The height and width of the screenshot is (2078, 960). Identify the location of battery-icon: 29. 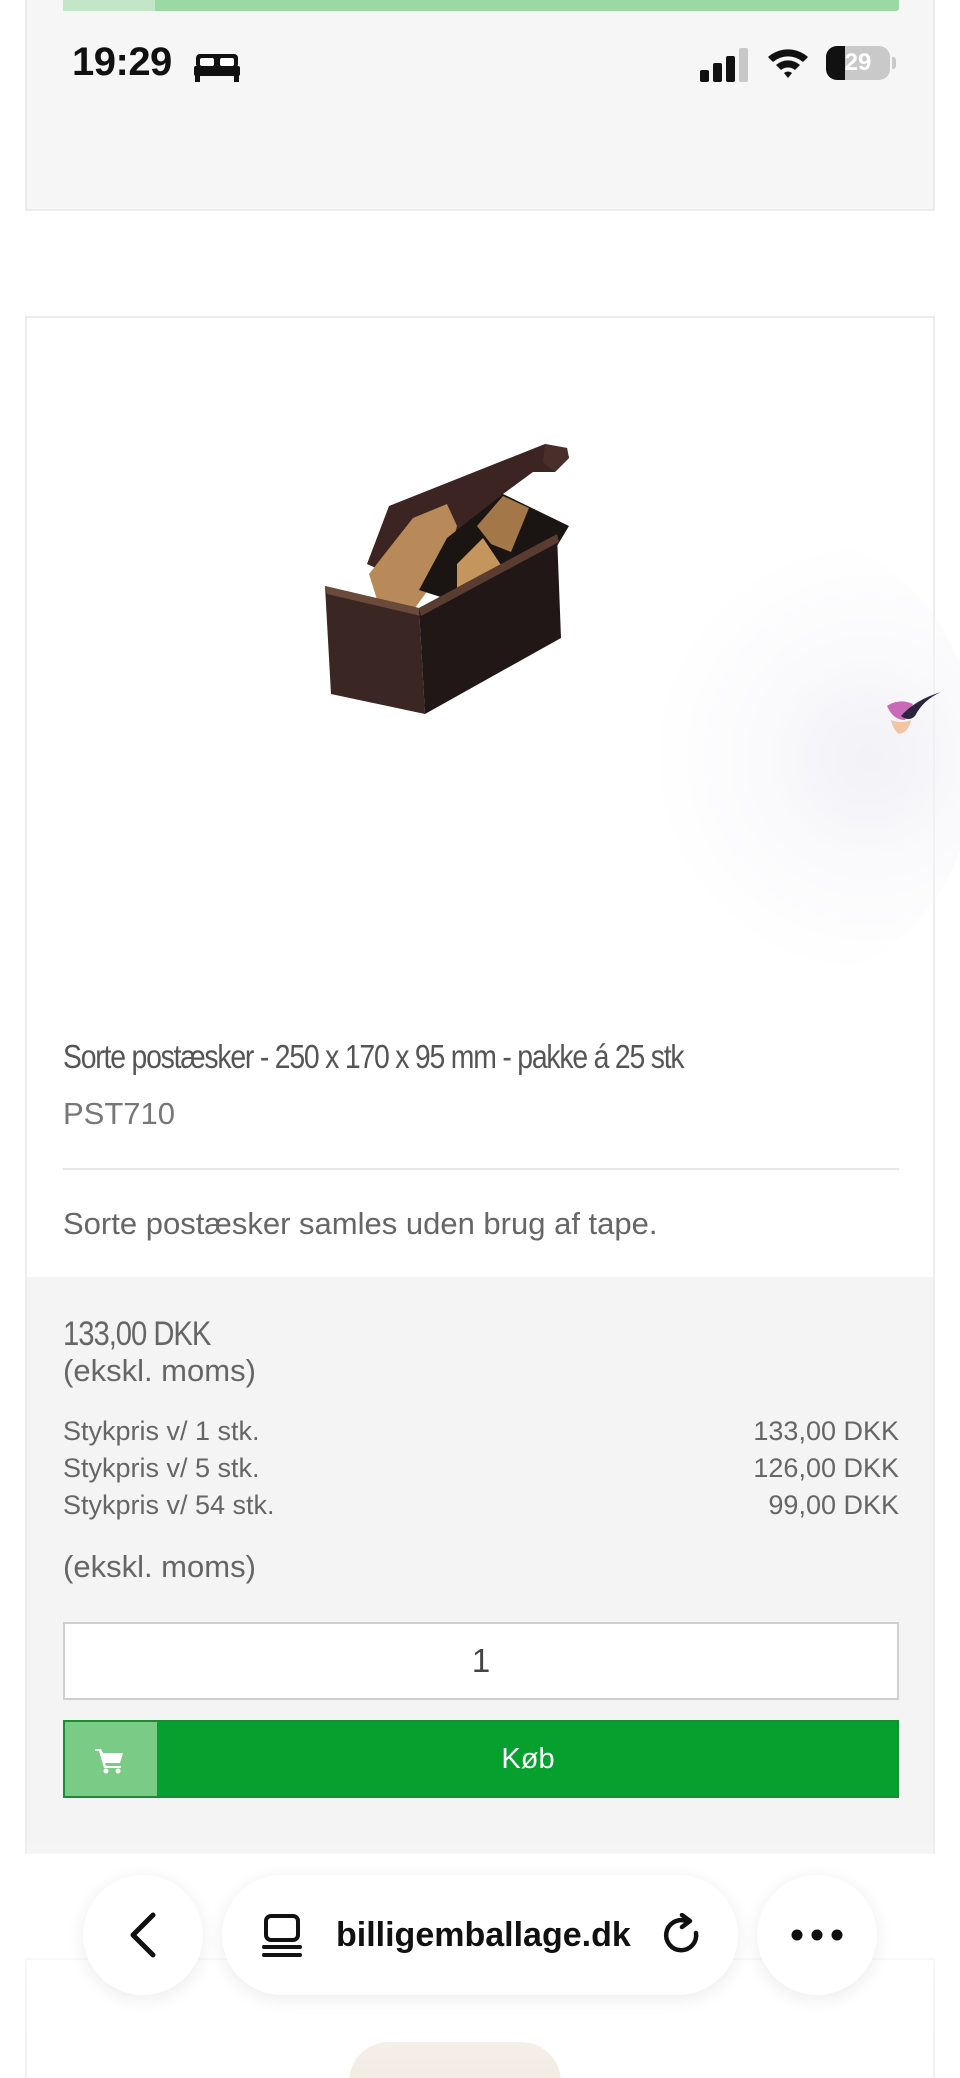
(861, 63).